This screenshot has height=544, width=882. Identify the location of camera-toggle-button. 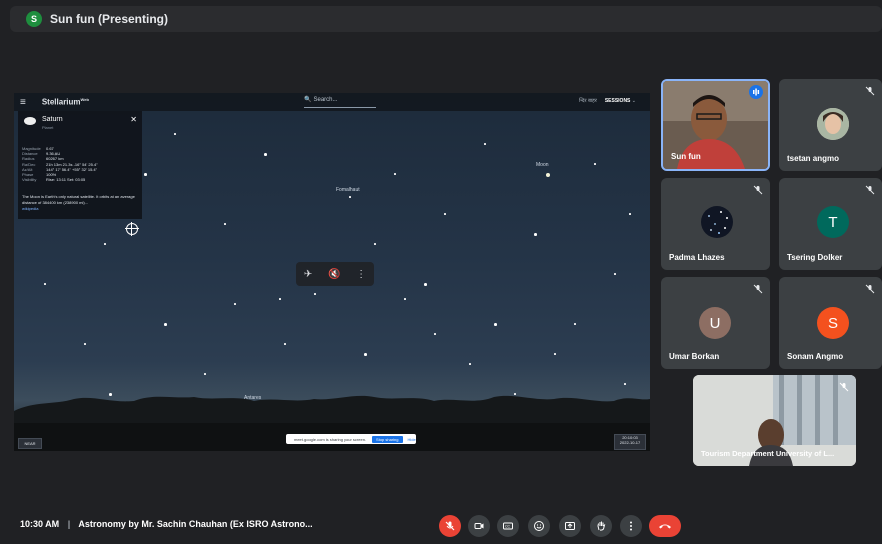
(479, 526).